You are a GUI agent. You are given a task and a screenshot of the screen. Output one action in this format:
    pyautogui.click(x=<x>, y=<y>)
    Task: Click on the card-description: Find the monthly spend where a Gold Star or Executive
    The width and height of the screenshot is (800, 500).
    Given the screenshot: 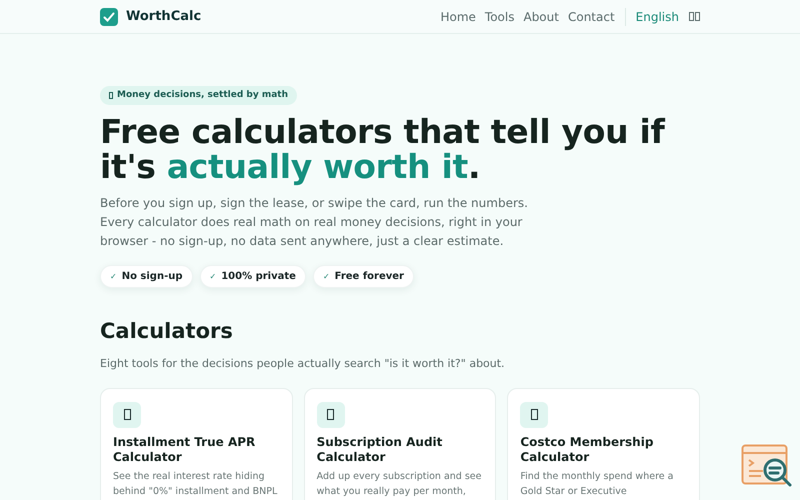 What is the action you would take?
    pyautogui.click(x=597, y=484)
    